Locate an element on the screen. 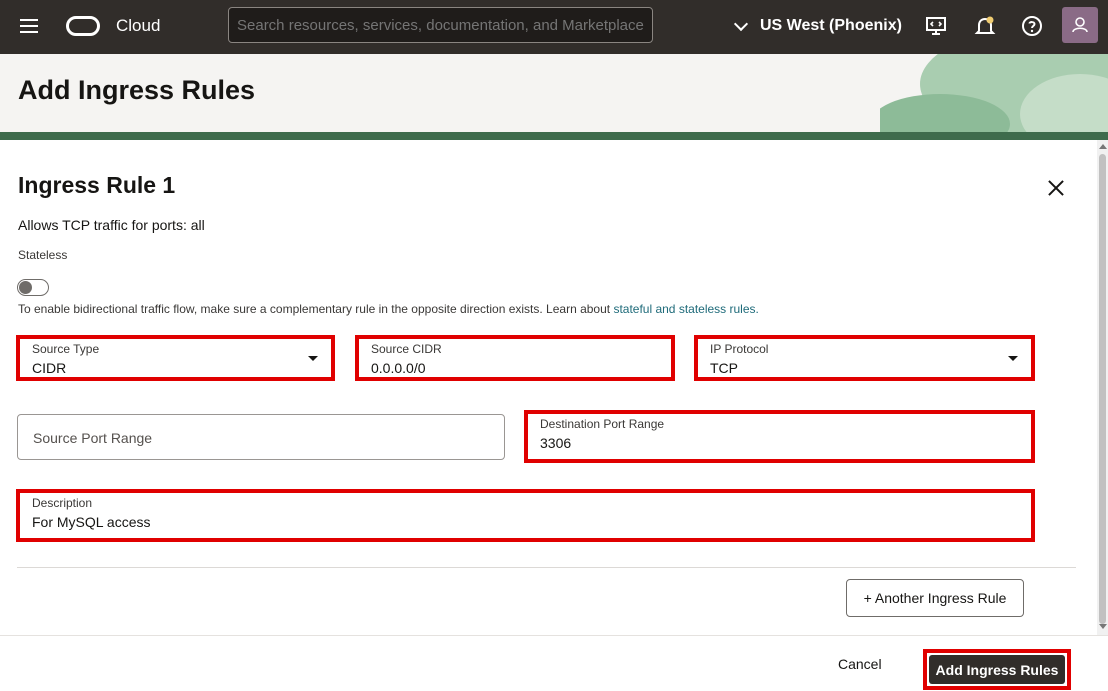  help-icon is located at coordinates (1032, 26).